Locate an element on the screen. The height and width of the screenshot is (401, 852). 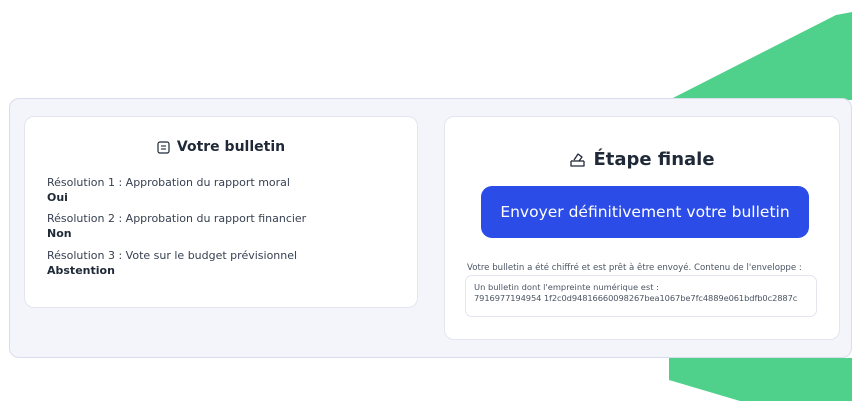
final-step-title: Étape finale is located at coordinates (642, 159).